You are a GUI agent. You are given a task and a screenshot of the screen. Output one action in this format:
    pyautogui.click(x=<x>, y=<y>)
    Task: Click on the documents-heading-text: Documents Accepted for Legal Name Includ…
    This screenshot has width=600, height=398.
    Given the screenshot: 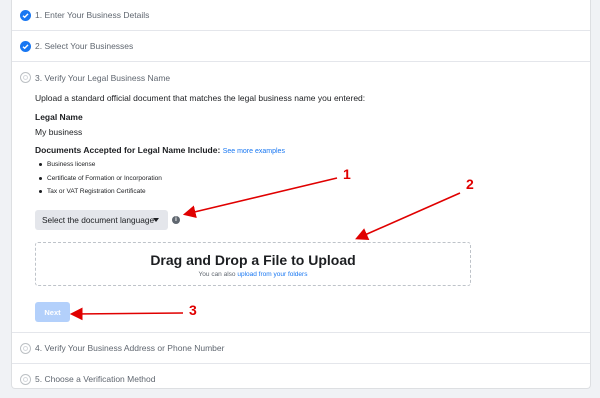 What is the action you would take?
    pyautogui.click(x=128, y=150)
    